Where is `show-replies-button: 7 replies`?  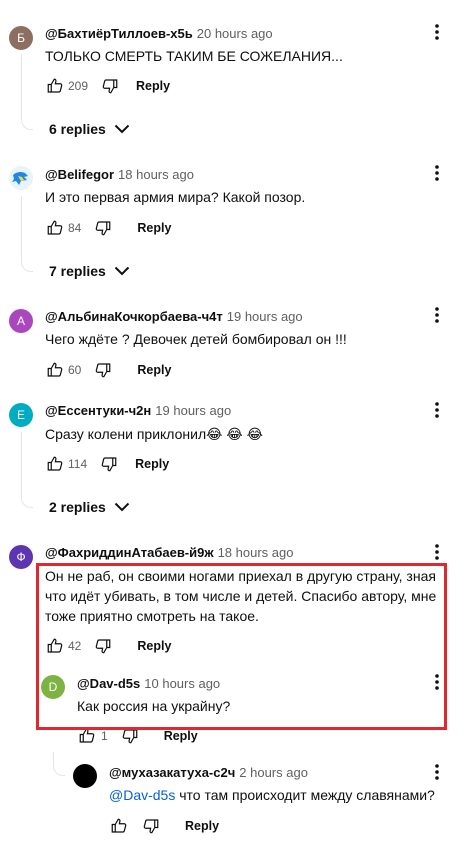
show-replies-button: 7 replies is located at coordinates (89, 271).